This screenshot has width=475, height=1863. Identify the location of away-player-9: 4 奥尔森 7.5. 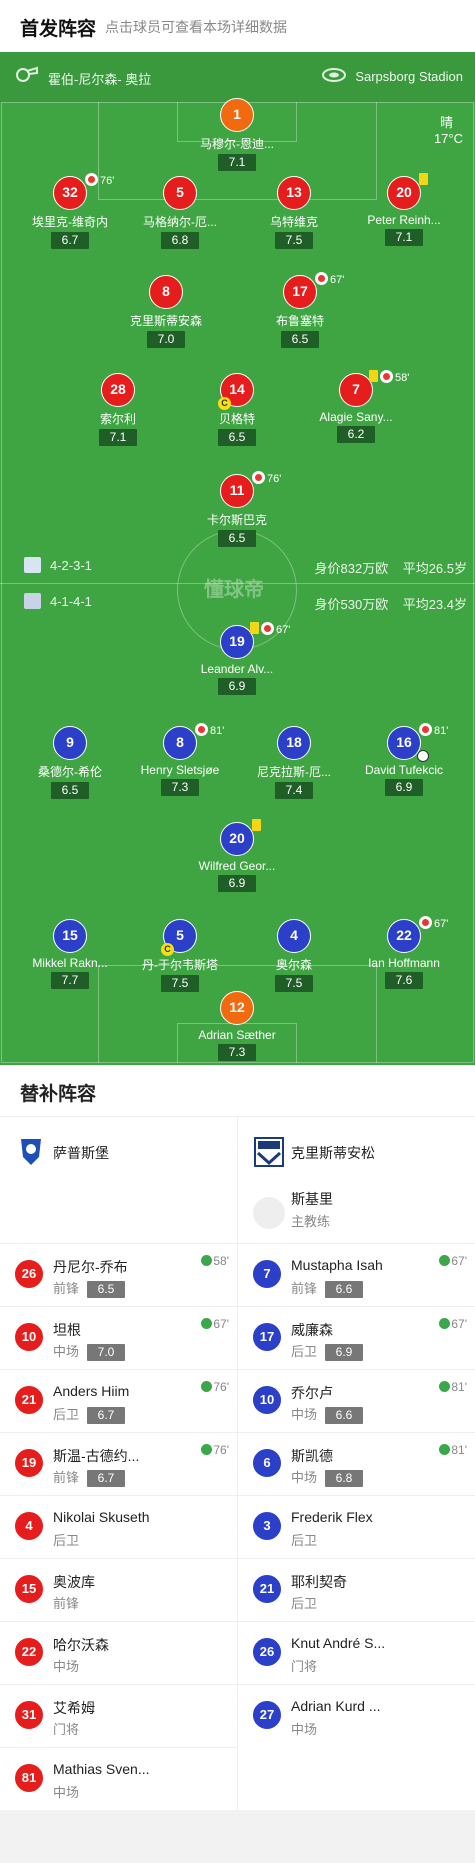
(294, 955).